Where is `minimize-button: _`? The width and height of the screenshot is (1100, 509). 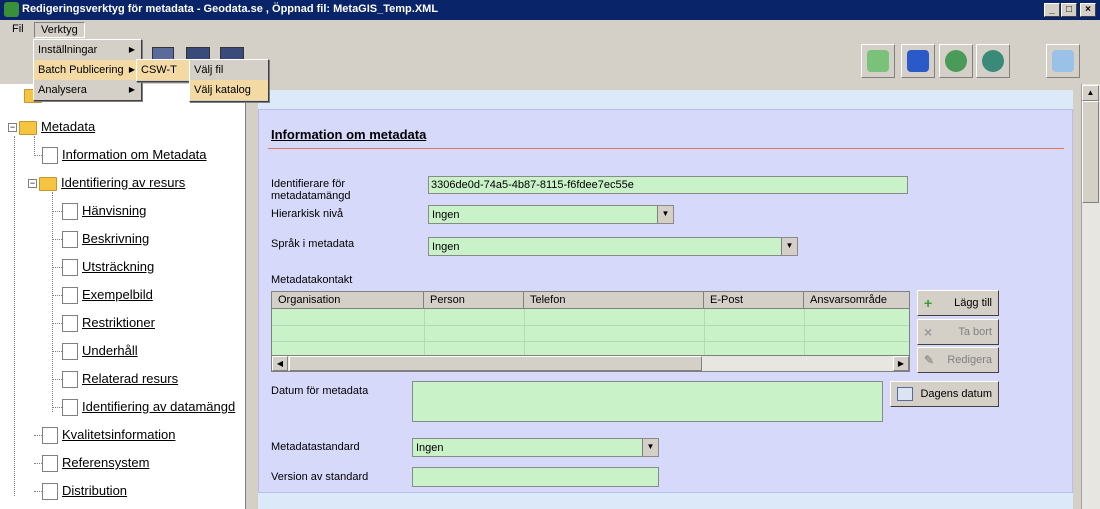
minimize-button: _ is located at coordinates (1052, 10).